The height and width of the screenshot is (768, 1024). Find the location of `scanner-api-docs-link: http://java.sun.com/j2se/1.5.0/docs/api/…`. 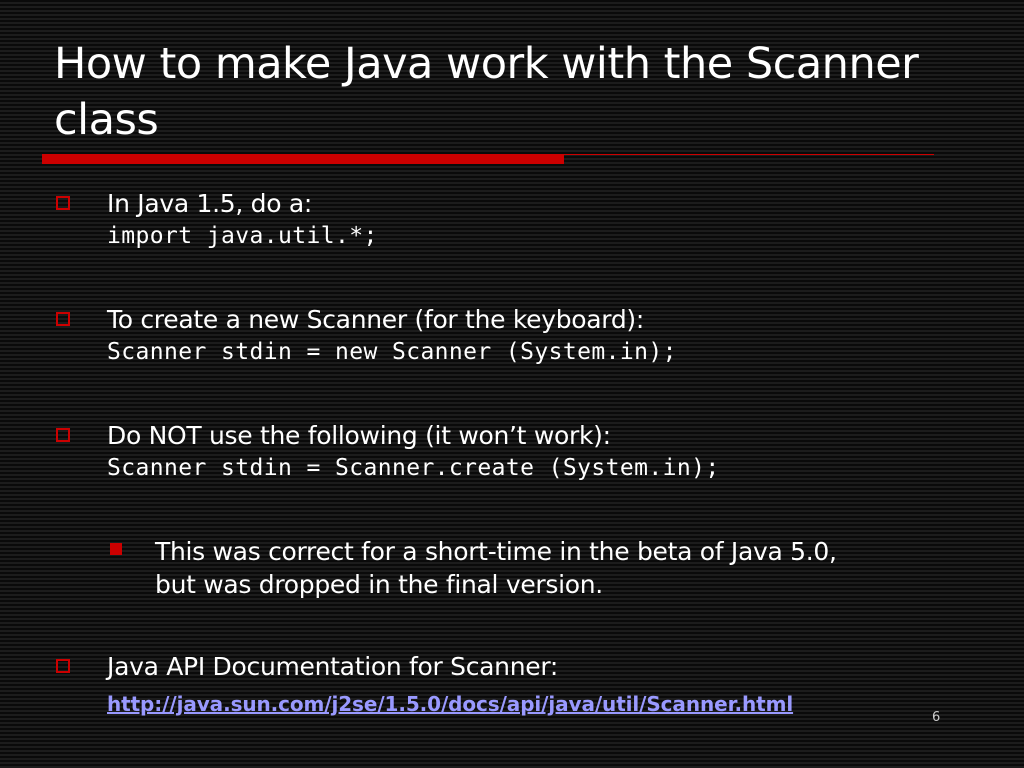

scanner-api-docs-link: http://java.sun.com/j2se/1.5.0/docs/api/… is located at coordinates (450, 704).